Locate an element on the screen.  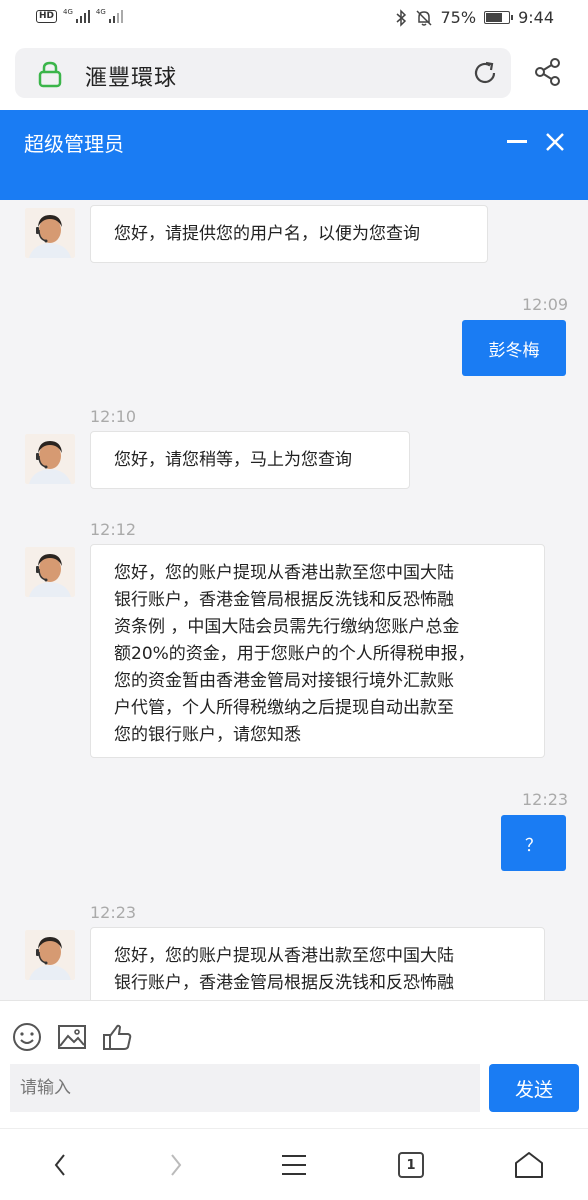
menu-icon is located at coordinates (294, 1165).